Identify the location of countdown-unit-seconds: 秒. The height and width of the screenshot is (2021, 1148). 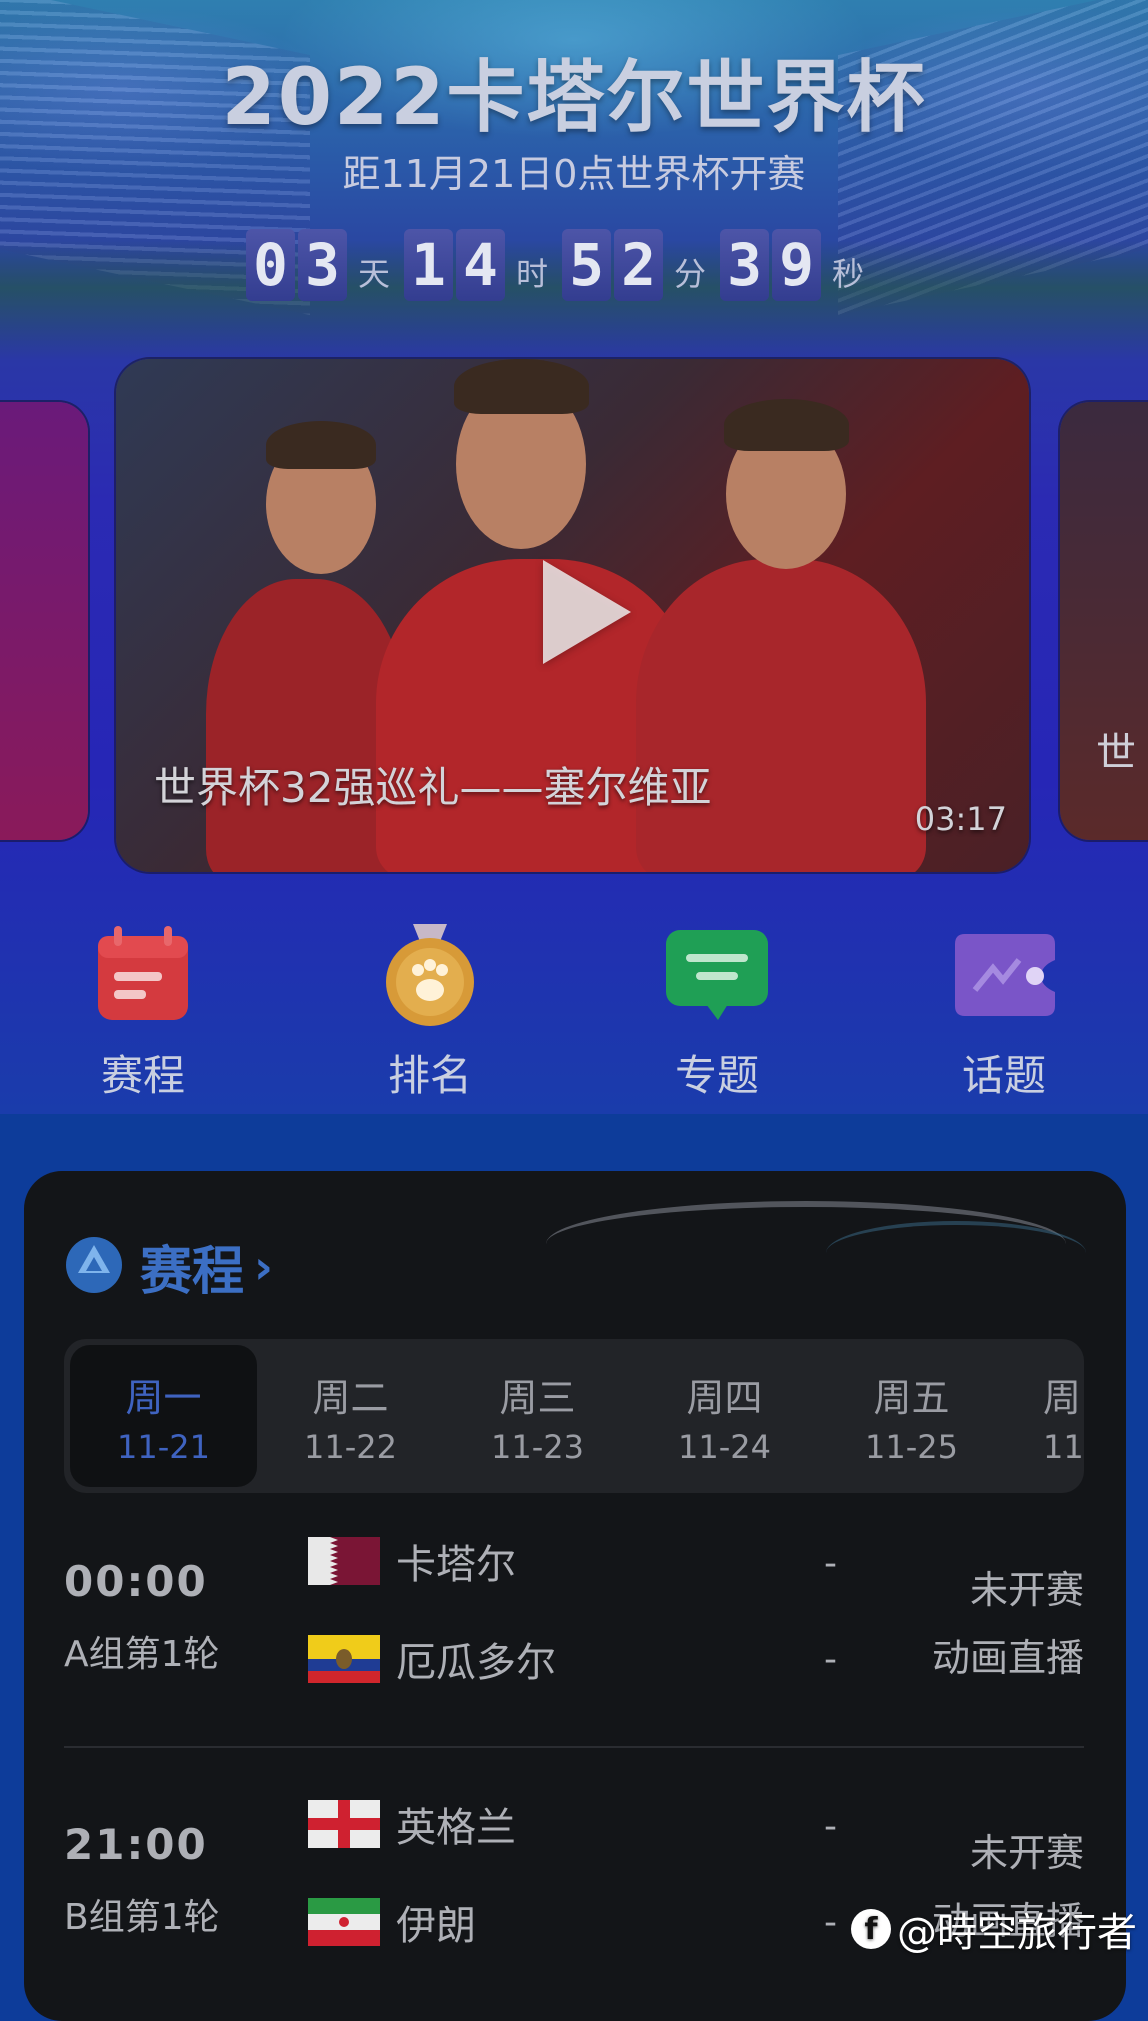
(848, 274).